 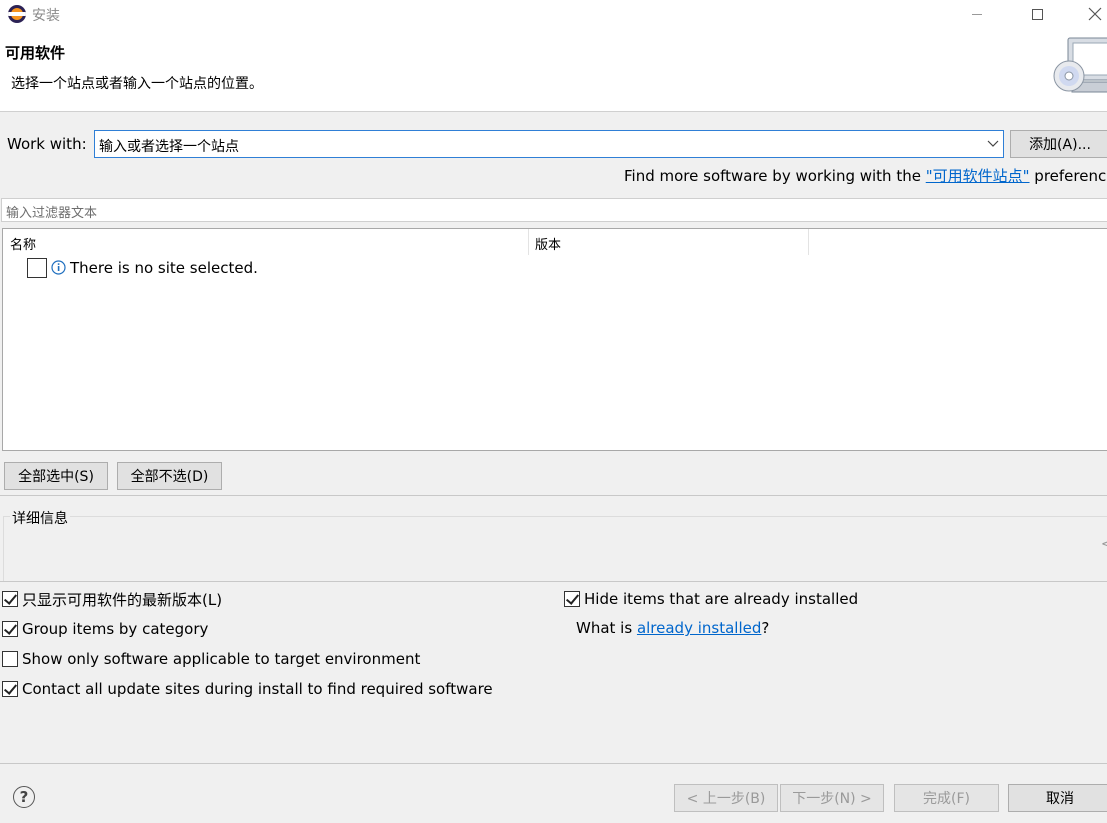 What do you see at coordinates (46, 16) in the screenshot?
I see `window-title: 安装` at bounding box center [46, 16].